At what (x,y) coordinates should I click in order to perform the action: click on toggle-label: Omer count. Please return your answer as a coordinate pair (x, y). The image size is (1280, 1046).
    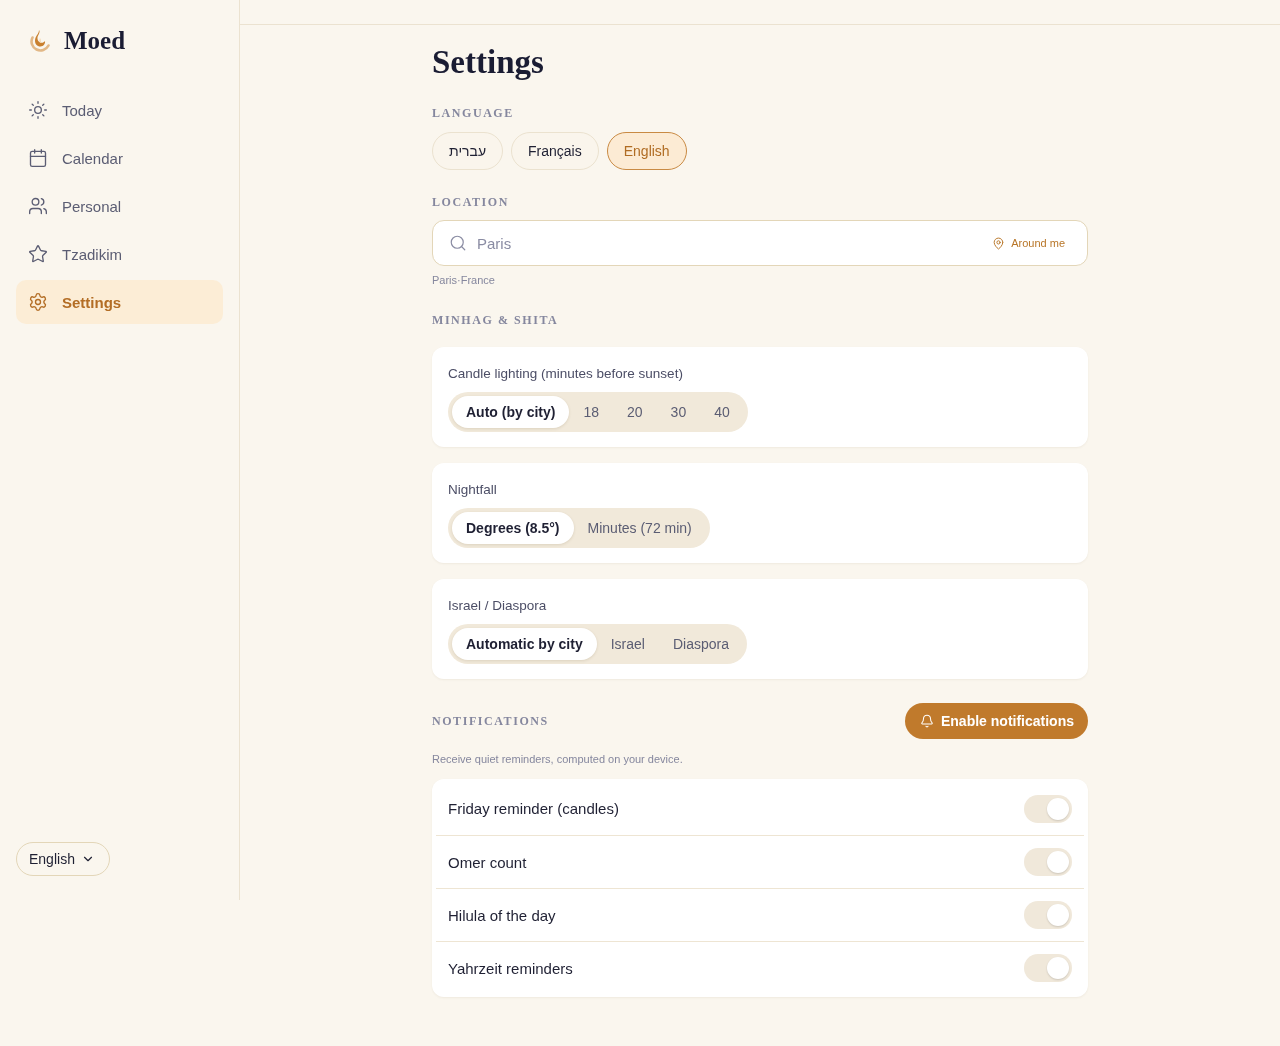
    Looking at the image, I should click on (487, 862).